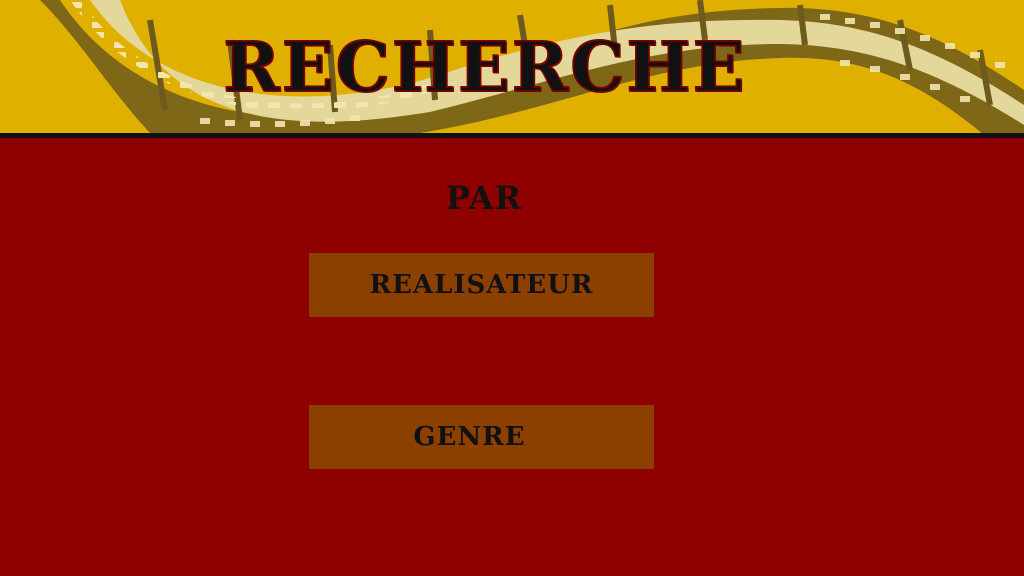 This screenshot has width=1024, height=576. Describe the element at coordinates (469, 437) in the screenshot. I see `search-by-genre-label: GENRE` at that location.